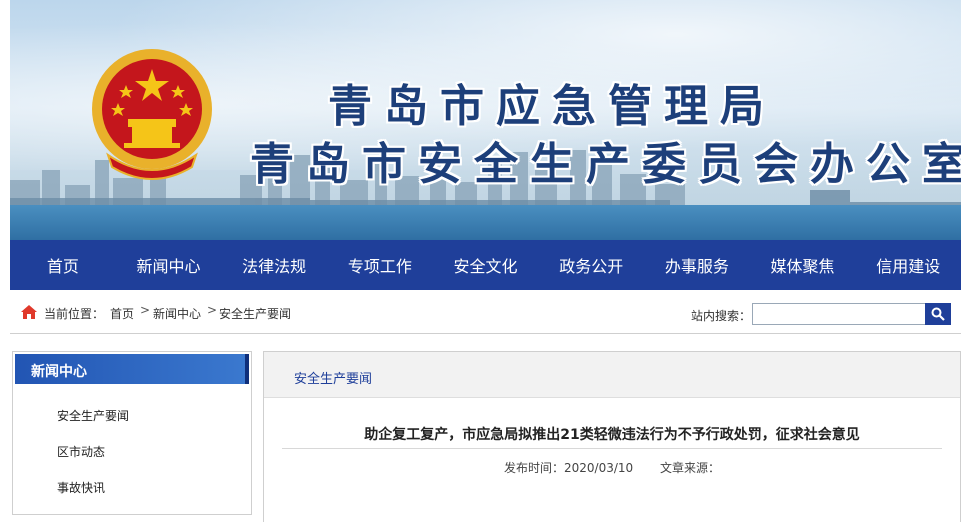 The image size is (971, 522). Describe the element at coordinates (132, 433) in the screenshot. I see `sidebar: 新闻中心 安全生产要闻 区市动态 事故快讯` at that location.